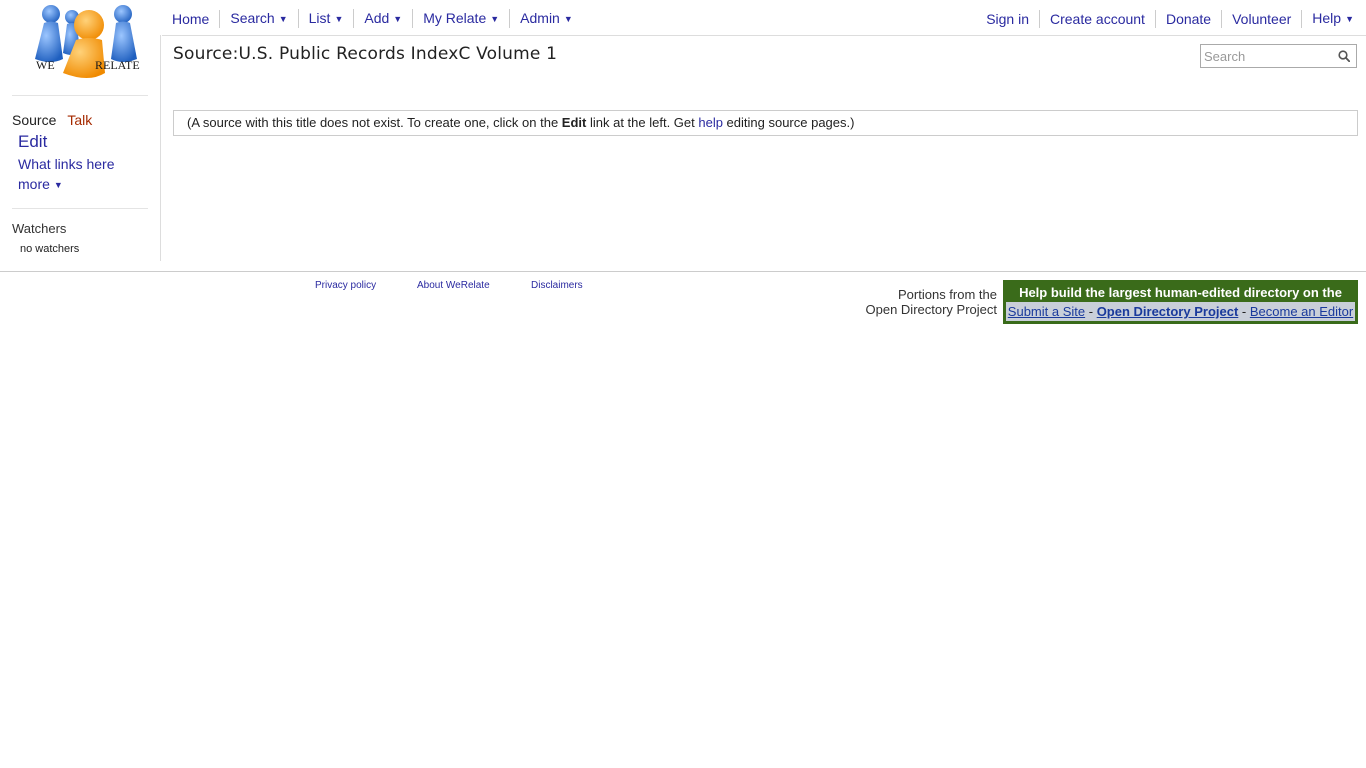 The image size is (1366, 768). What do you see at coordinates (39, 228) in the screenshot?
I see `watchers-heading: Watchers` at bounding box center [39, 228].